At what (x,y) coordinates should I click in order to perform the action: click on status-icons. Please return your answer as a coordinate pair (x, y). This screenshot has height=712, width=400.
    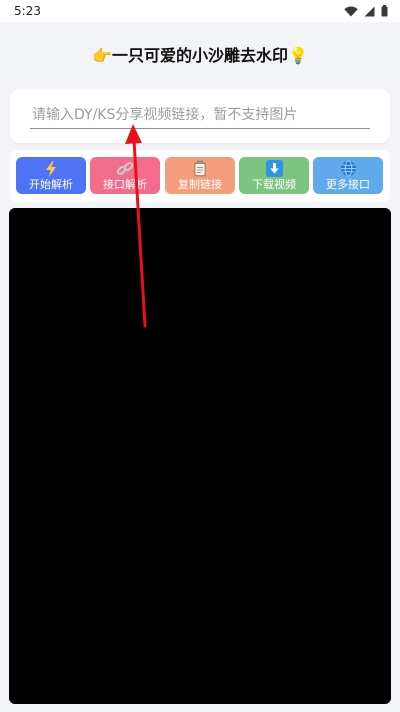
    Looking at the image, I should click on (366, 11).